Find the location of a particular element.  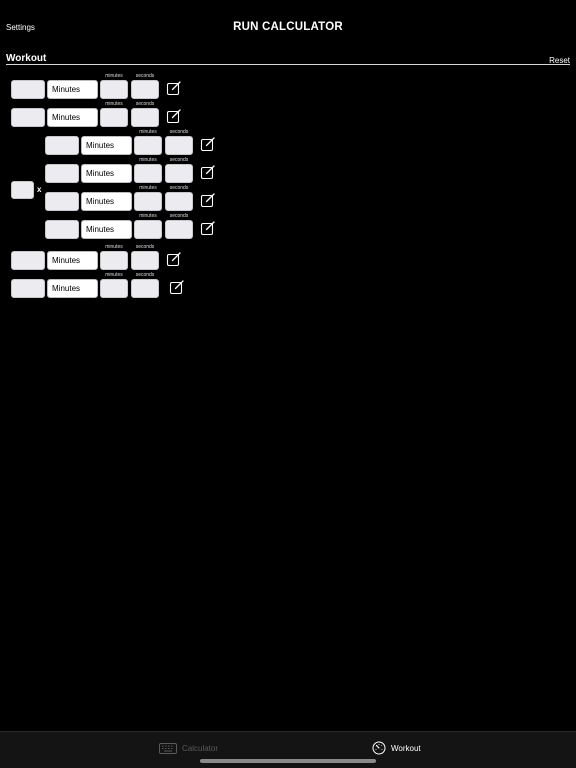

section-divider is located at coordinates (288, 64).